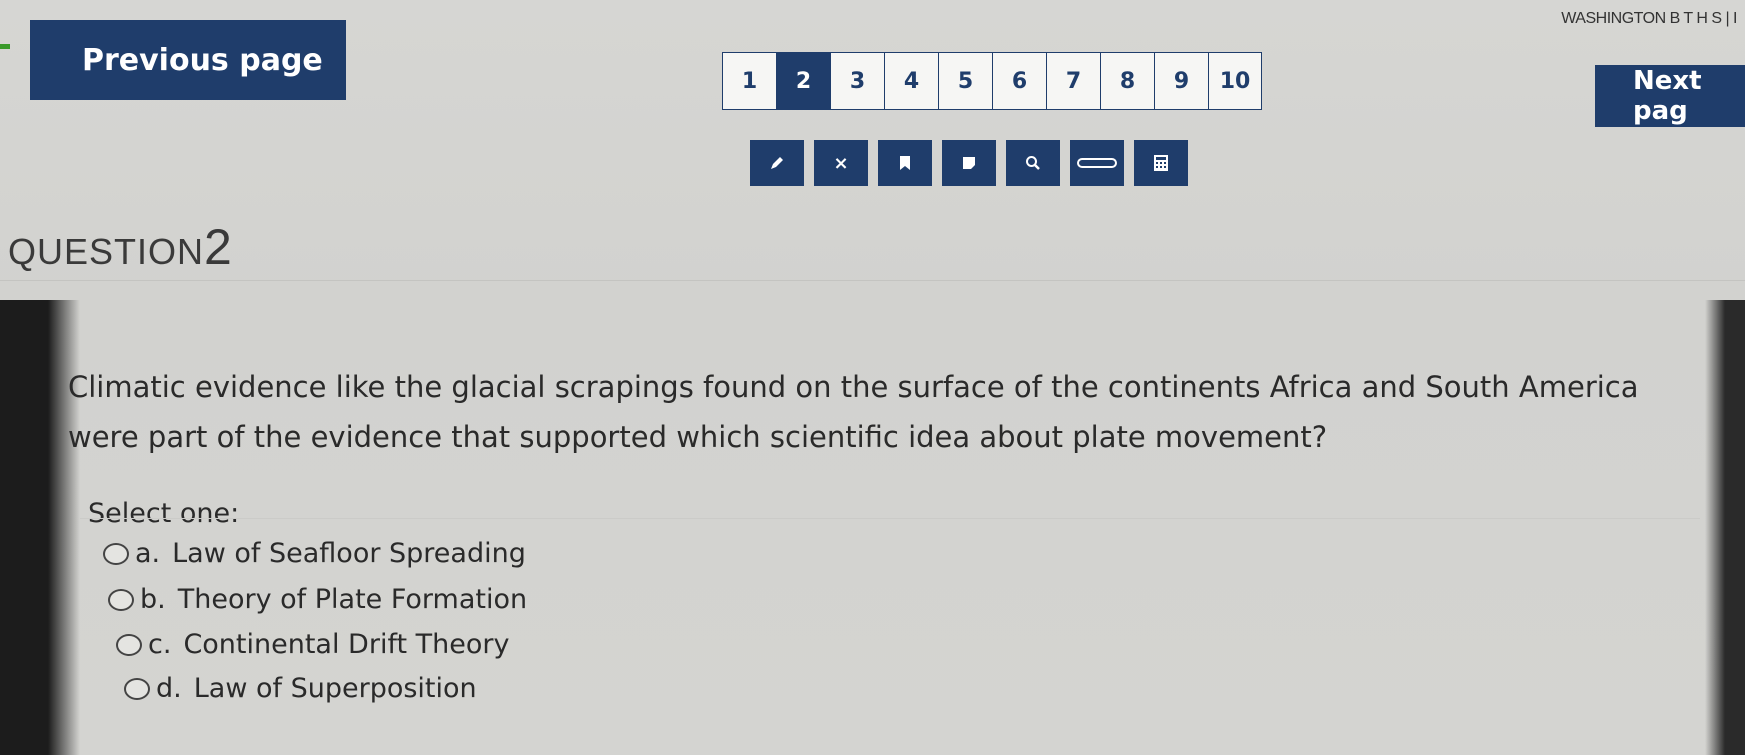  I want to click on pencil-icon, so click(777, 163).